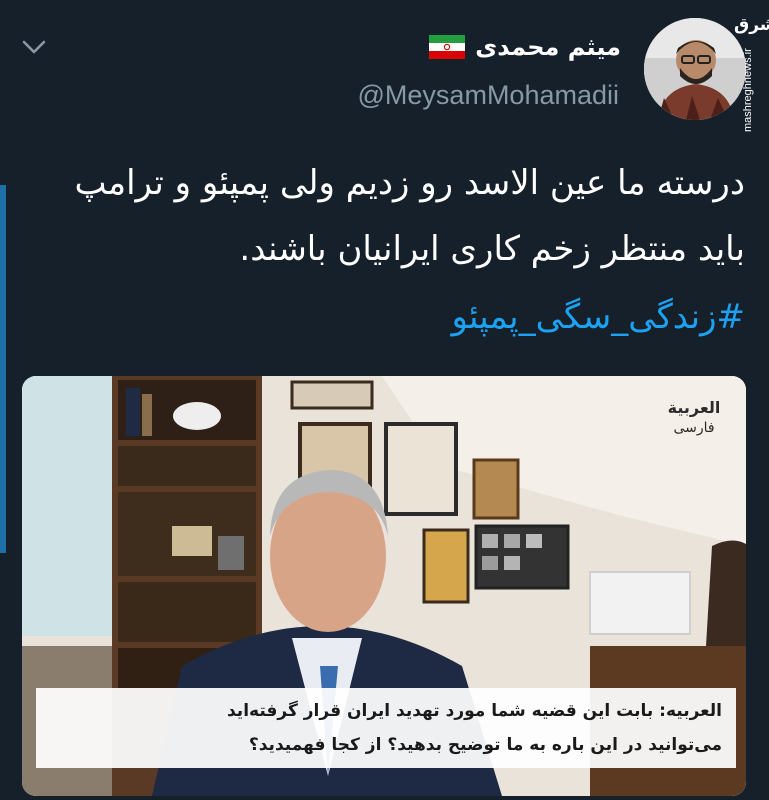 The height and width of the screenshot is (800, 769). I want to click on watermark-url: mashreghnews.ir, so click(748, 90).